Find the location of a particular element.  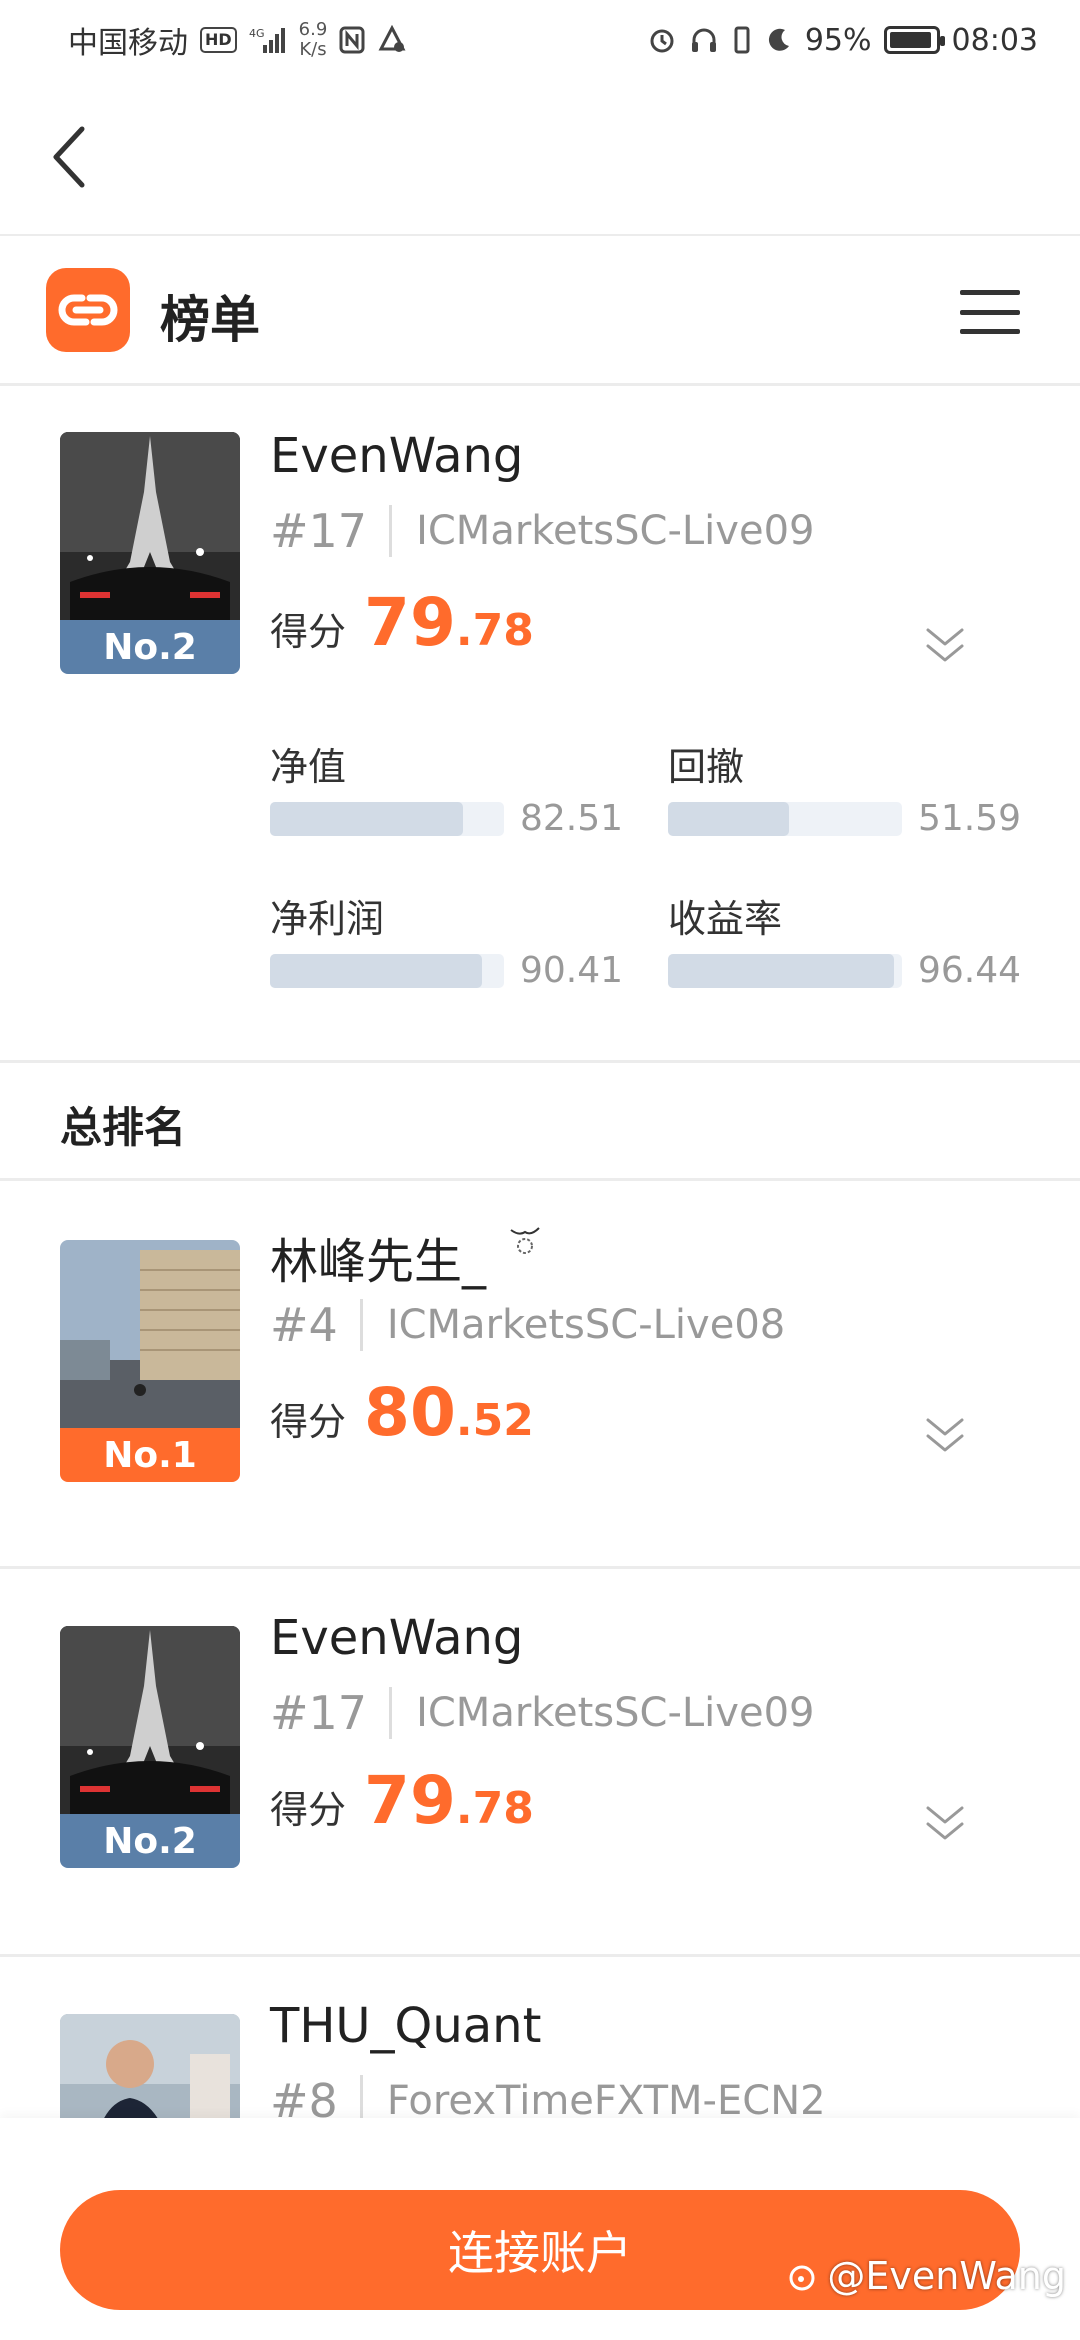

metric-return-rate: 收益率 96.44 is located at coordinates (844, 939).